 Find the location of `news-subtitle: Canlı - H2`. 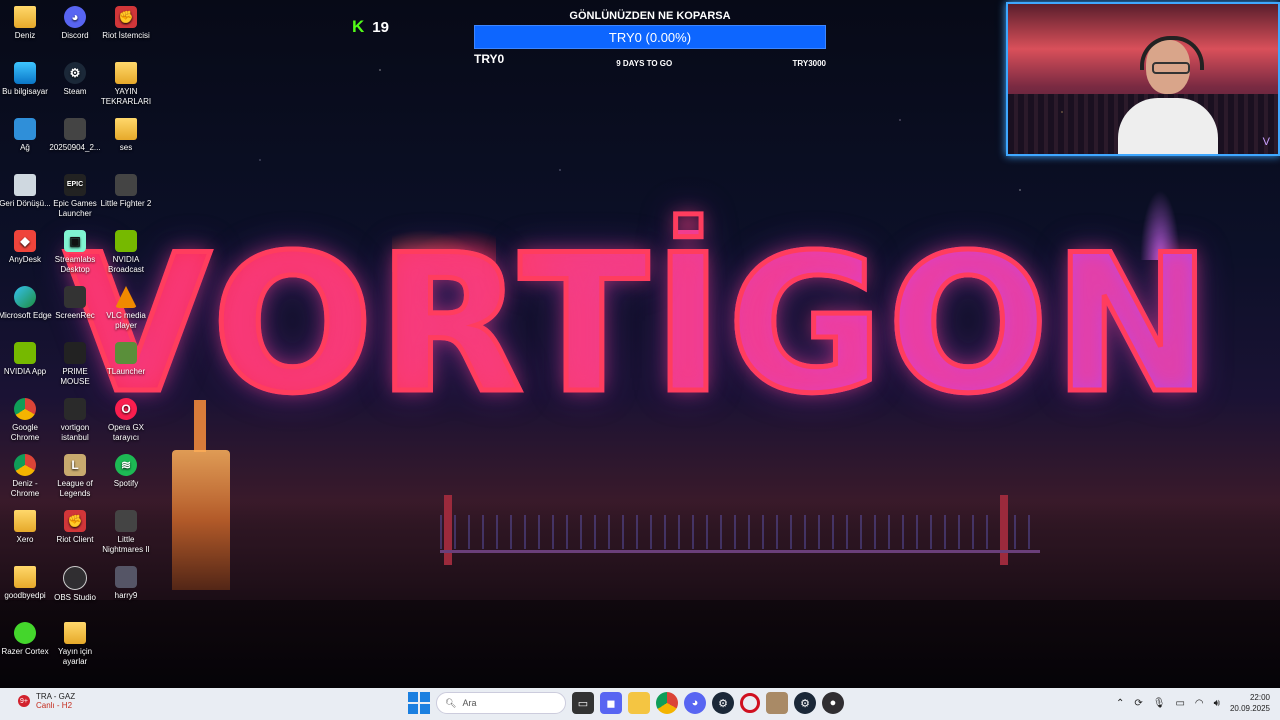

news-subtitle: Canlı - H2 is located at coordinates (54, 705).